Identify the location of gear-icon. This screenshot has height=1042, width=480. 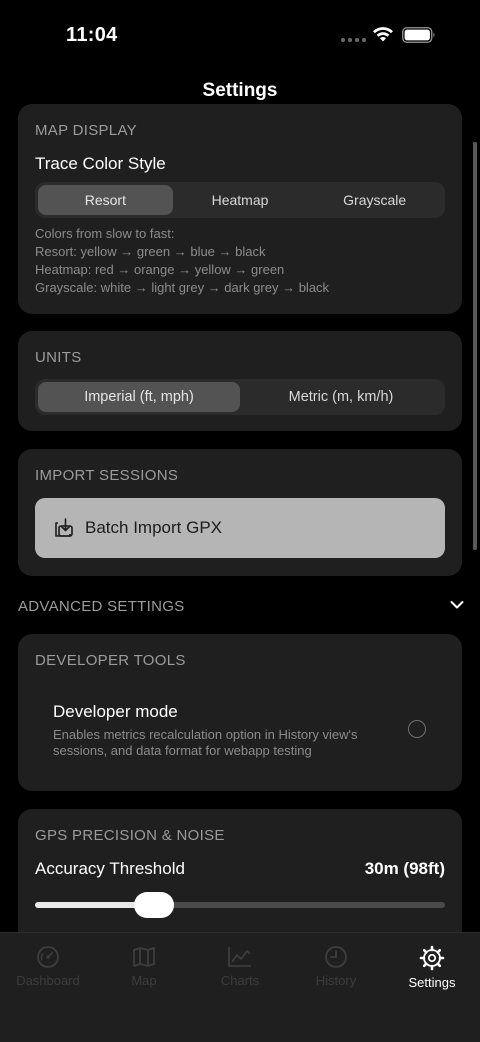
(432, 958).